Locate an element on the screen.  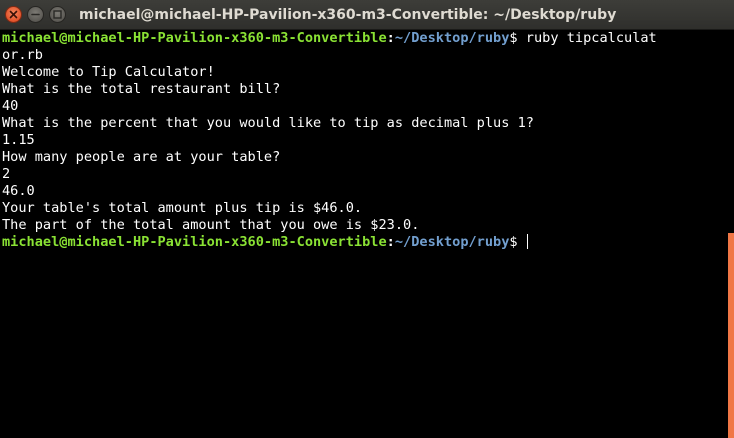
minimize-icon is located at coordinates (35, 14).